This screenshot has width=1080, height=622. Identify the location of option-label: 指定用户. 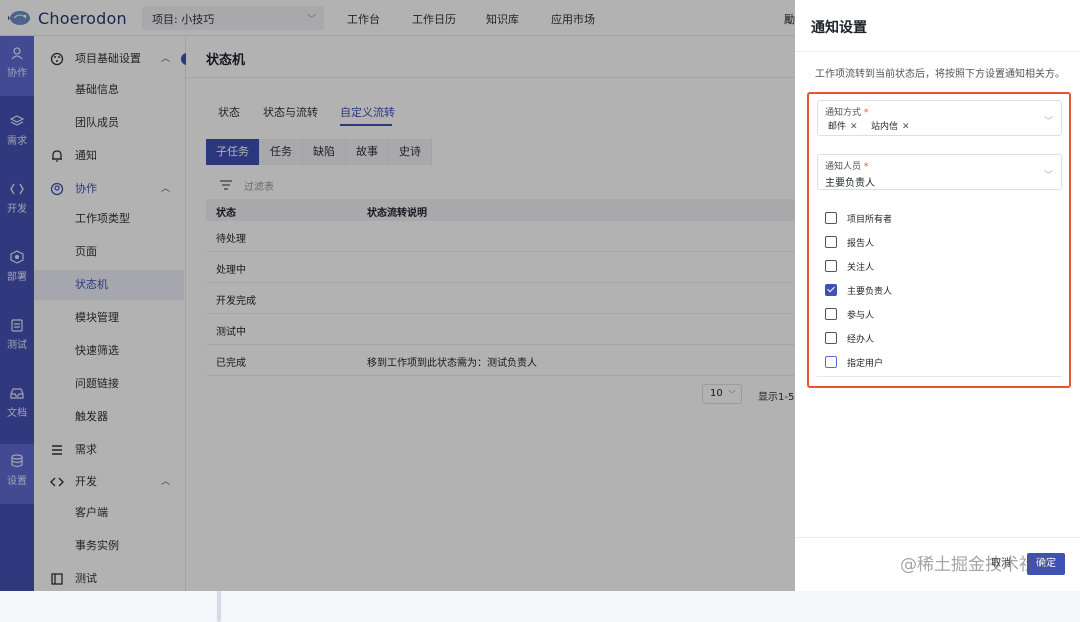
(865, 363).